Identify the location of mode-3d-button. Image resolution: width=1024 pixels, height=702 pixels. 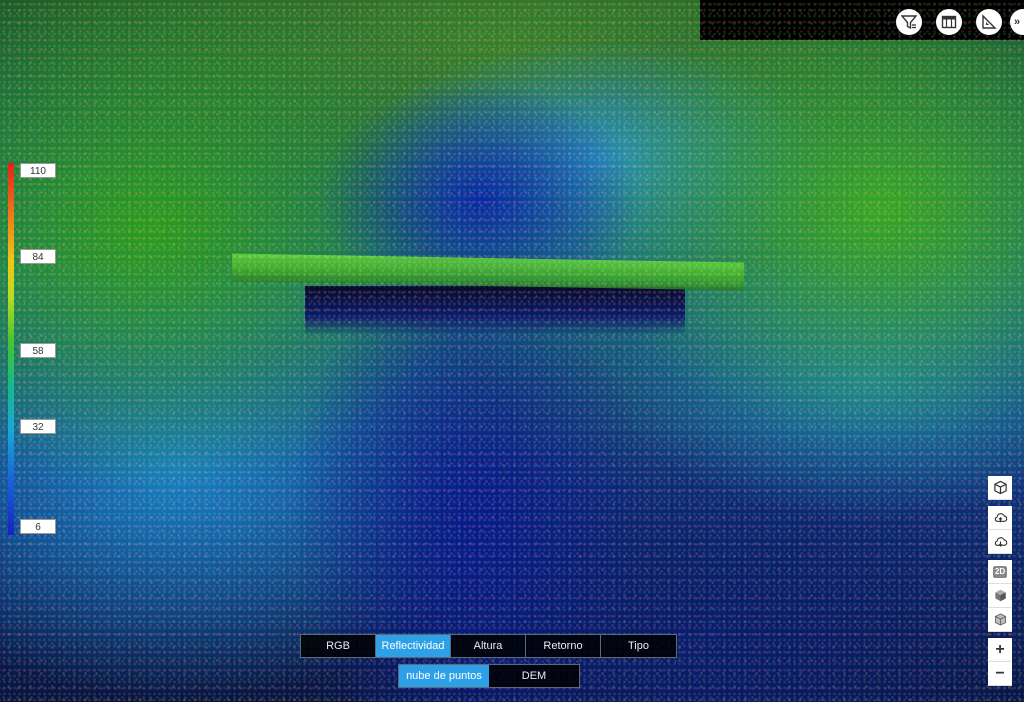
(1000, 596).